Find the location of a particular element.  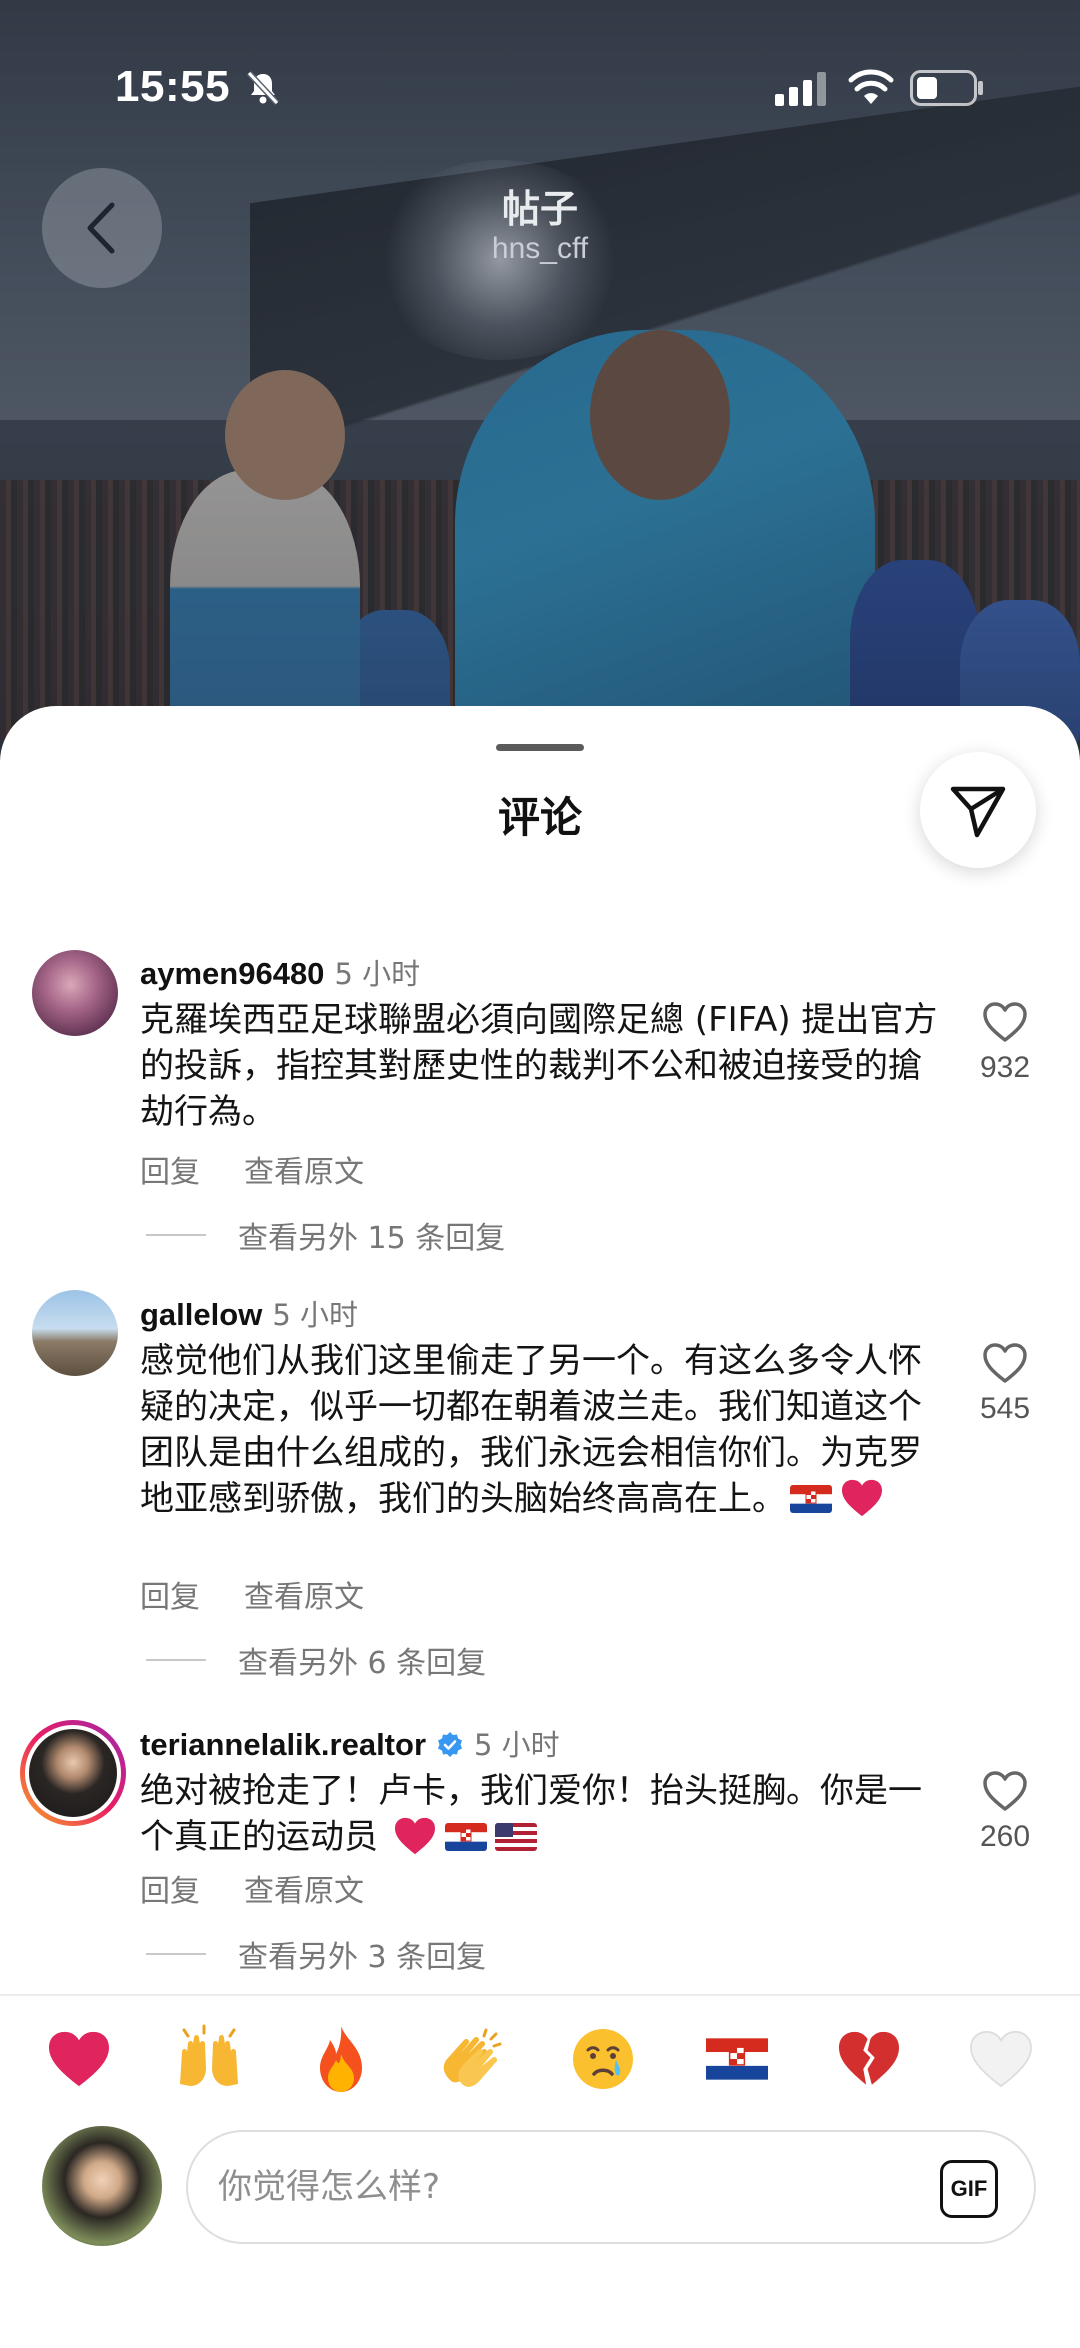

send-icon is located at coordinates (978, 812).